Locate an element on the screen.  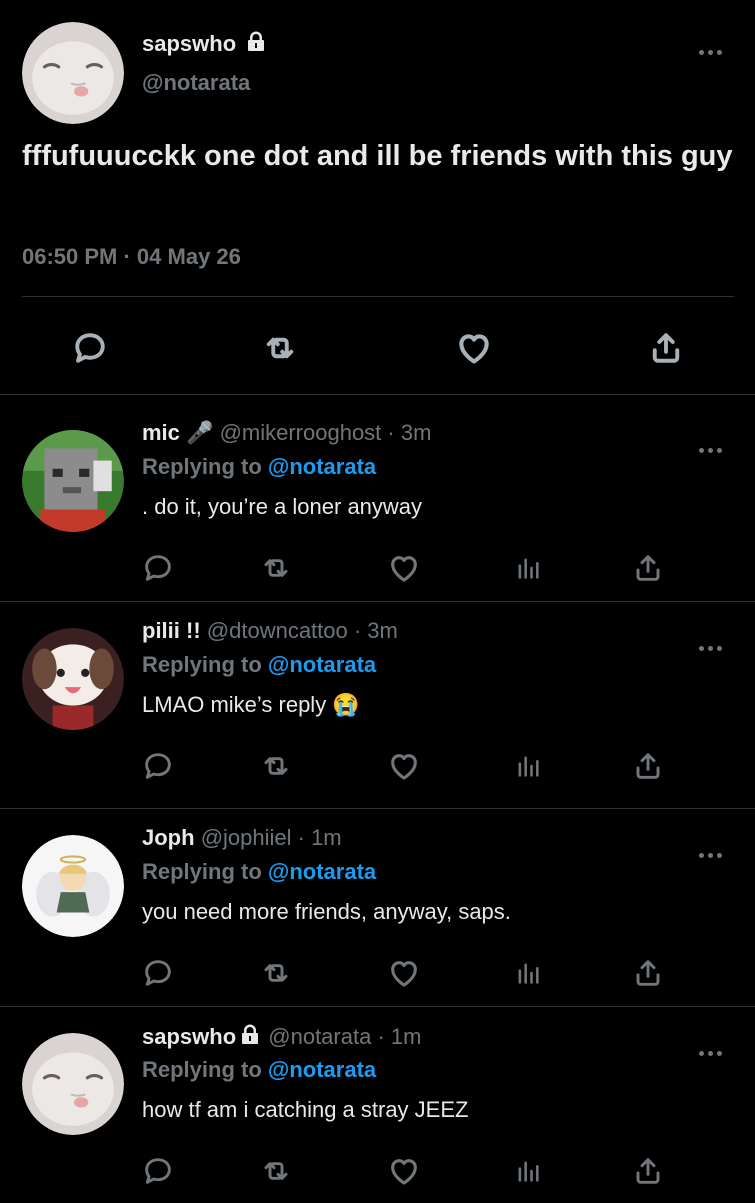
reply-handle-time: @jophiiel · 1m is located at coordinates (271, 837).